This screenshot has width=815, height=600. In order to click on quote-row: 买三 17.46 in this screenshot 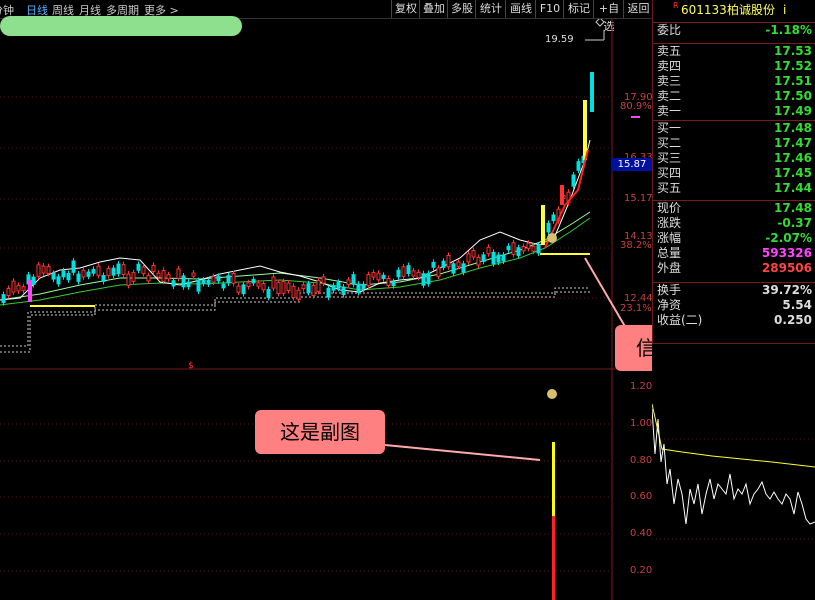, I will do `click(734, 158)`.